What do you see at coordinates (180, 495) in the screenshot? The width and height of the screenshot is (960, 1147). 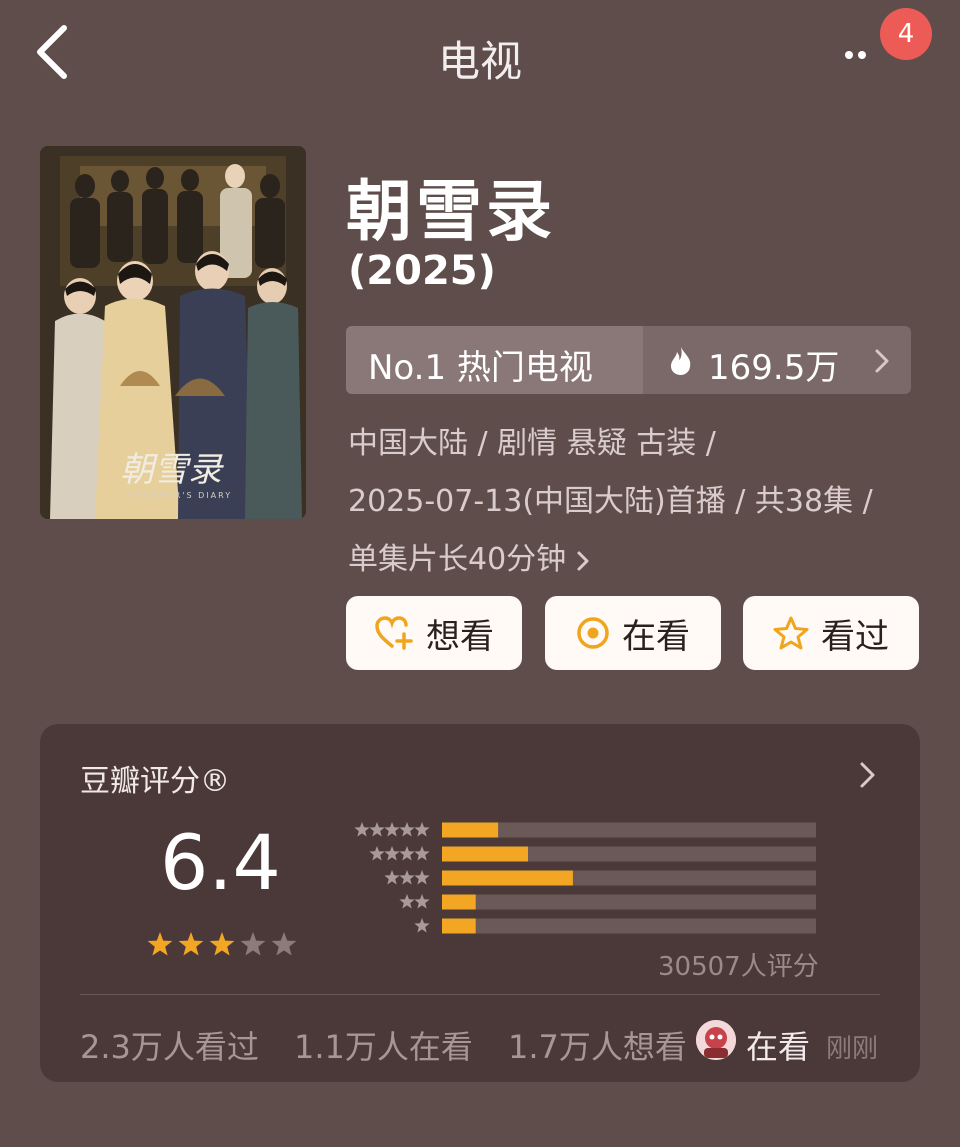 I see `svg-text: CORONER'S DIARY` at bounding box center [180, 495].